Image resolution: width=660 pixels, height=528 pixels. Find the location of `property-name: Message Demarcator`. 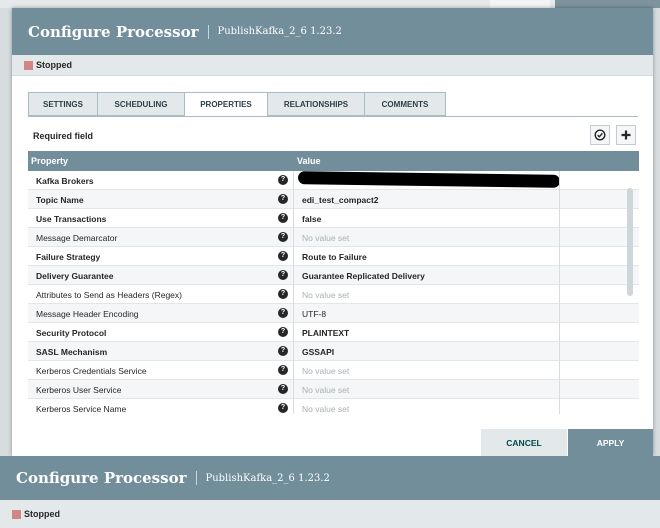

property-name: Message Demarcator is located at coordinates (77, 238).